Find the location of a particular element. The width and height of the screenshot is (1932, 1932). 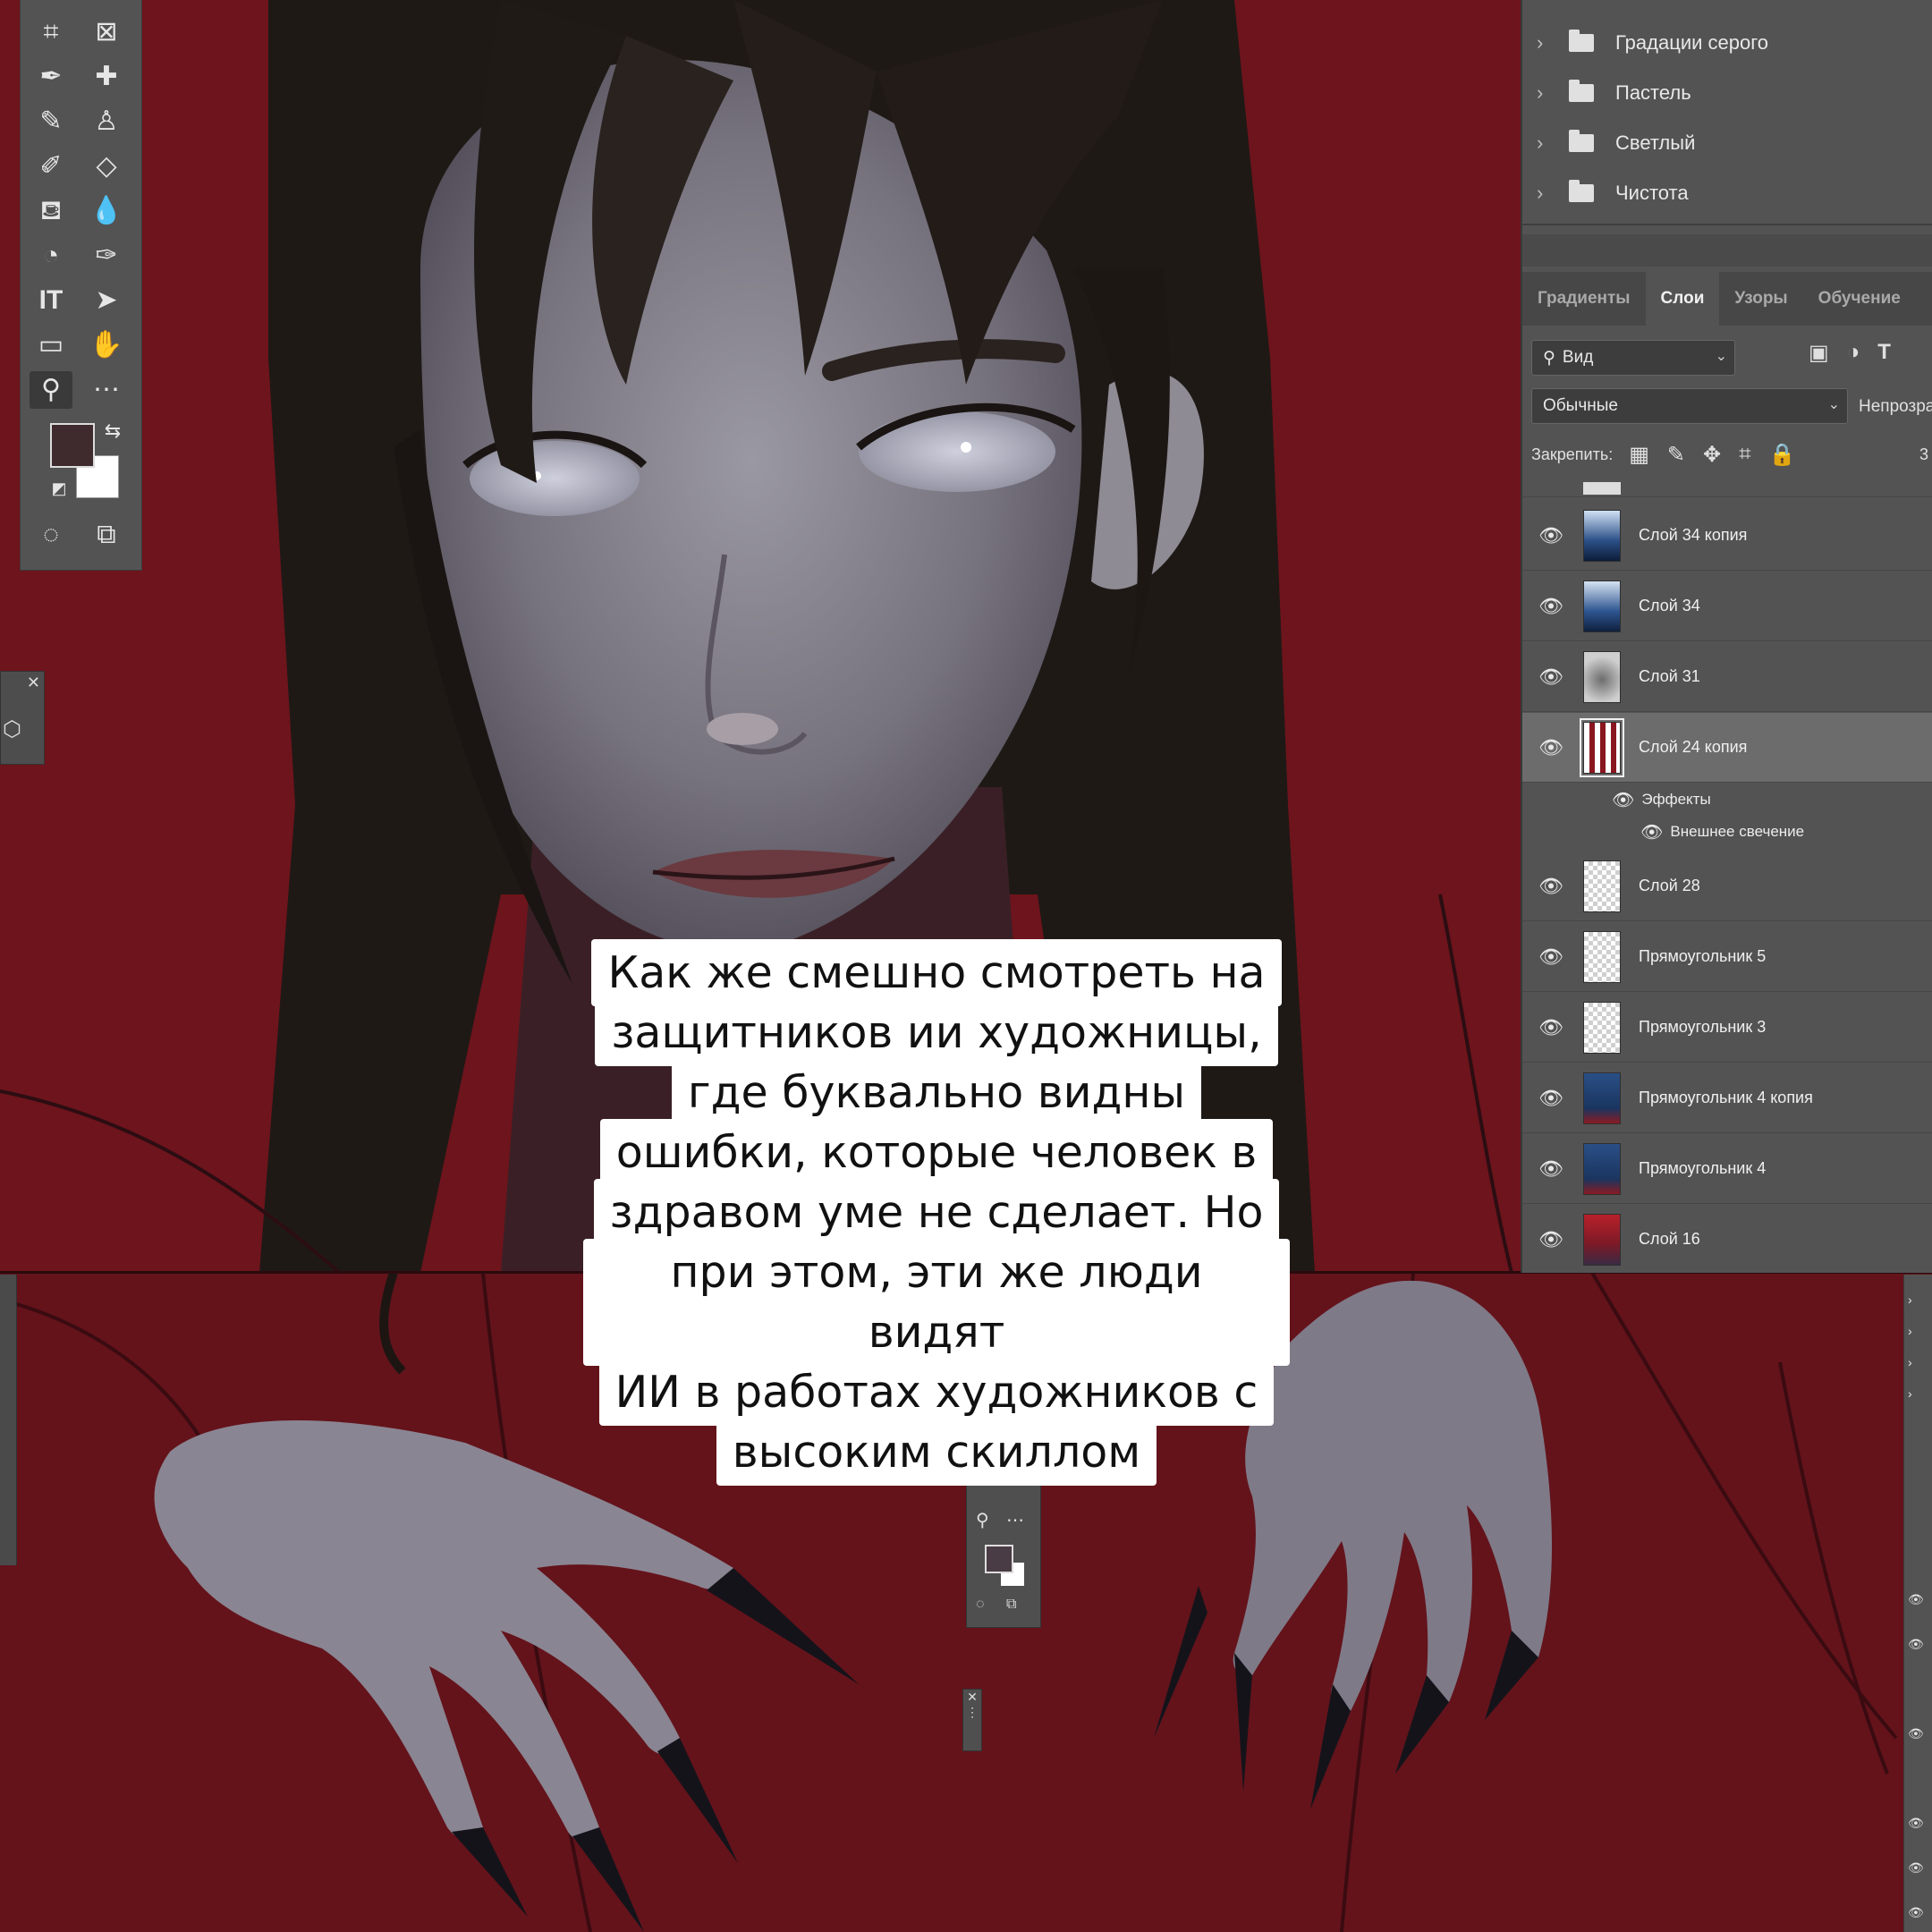

swatch-group-row: › Пастель is located at coordinates (1727, 93).